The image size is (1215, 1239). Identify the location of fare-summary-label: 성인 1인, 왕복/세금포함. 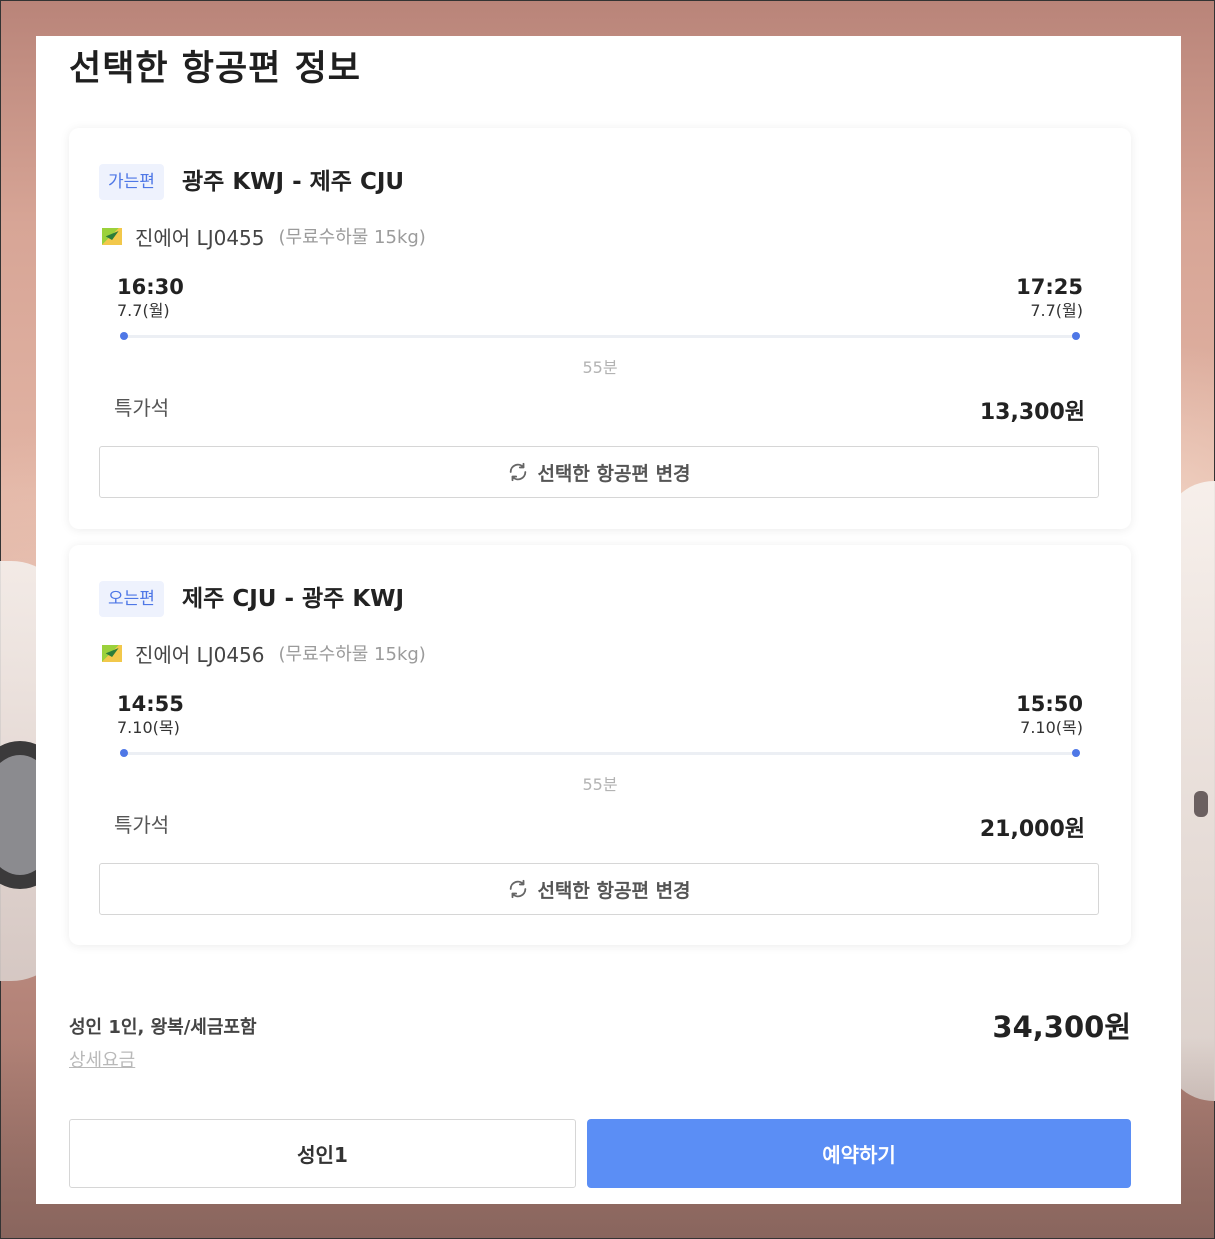
(163, 1027).